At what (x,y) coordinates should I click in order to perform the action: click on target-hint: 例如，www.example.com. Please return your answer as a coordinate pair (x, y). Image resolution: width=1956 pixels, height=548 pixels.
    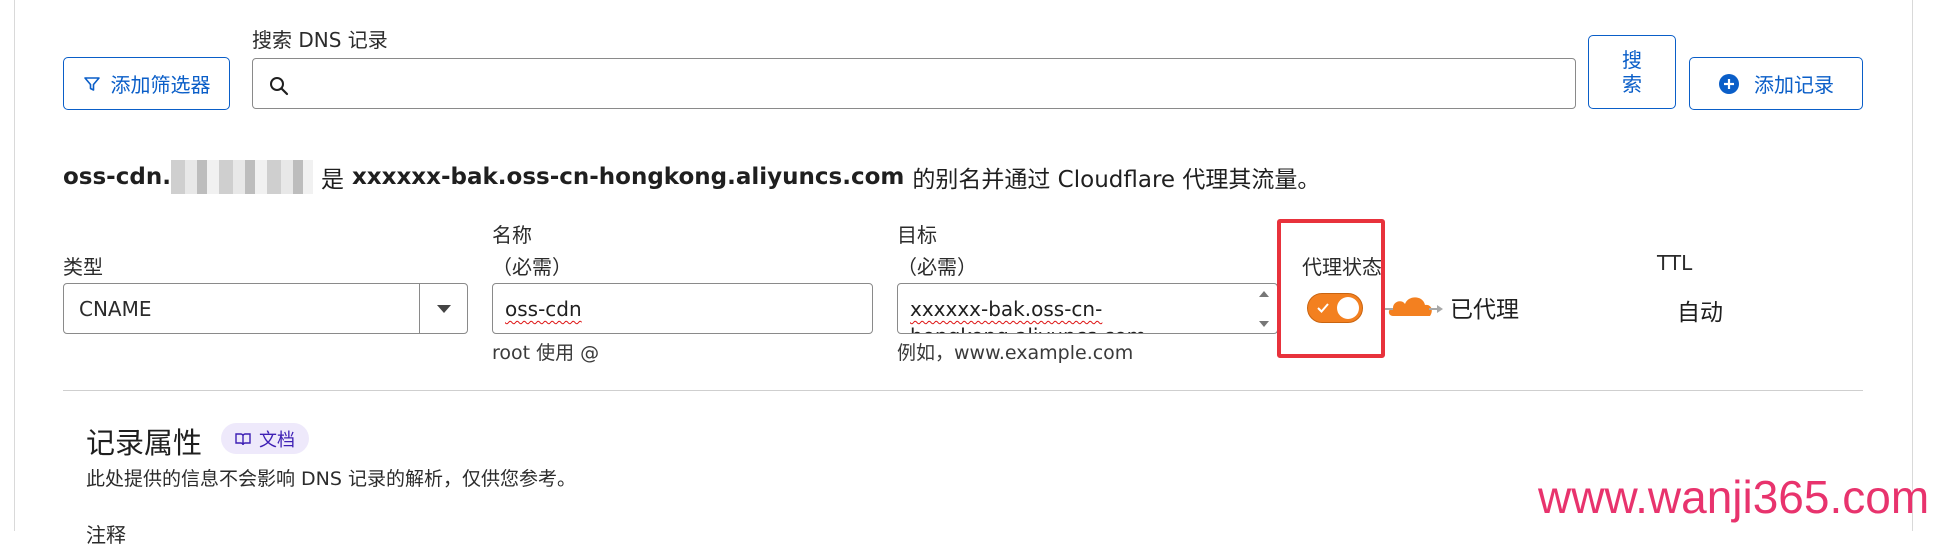
    Looking at the image, I should click on (1015, 353).